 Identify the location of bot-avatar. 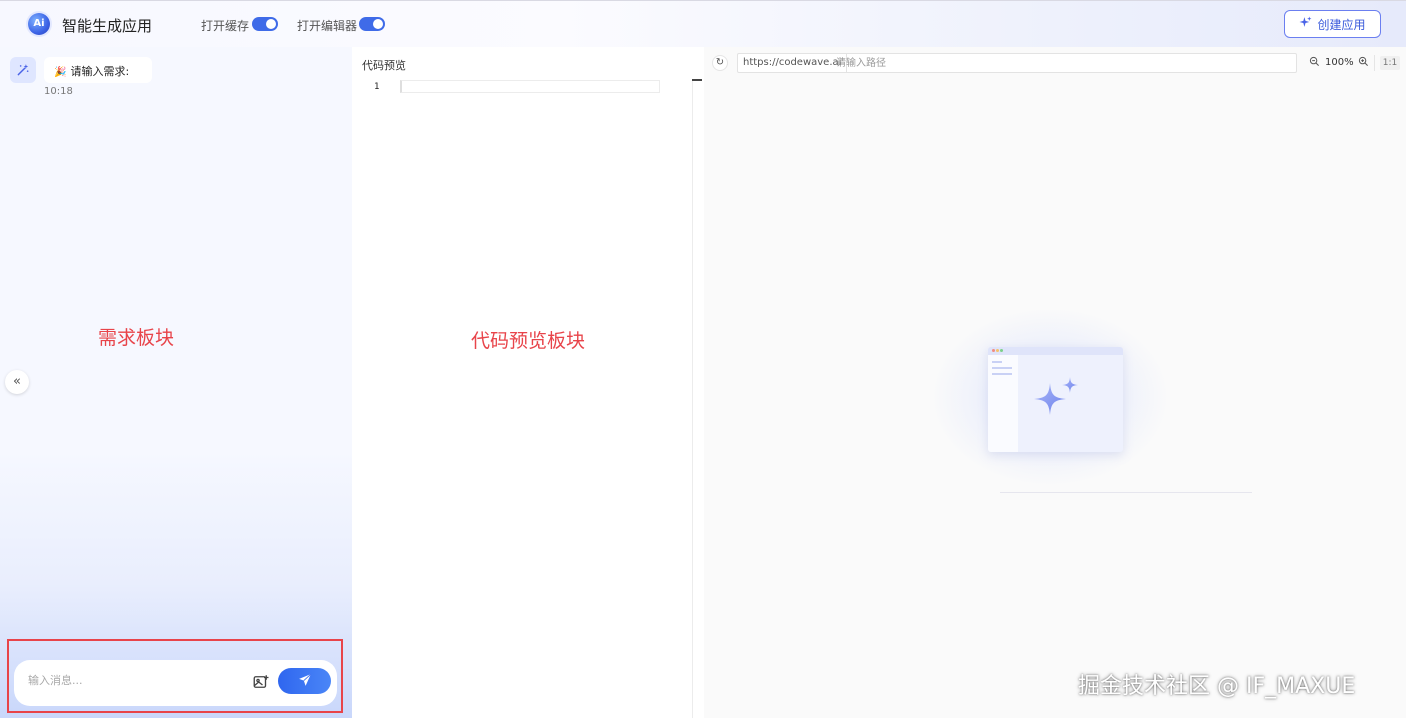
(23, 70).